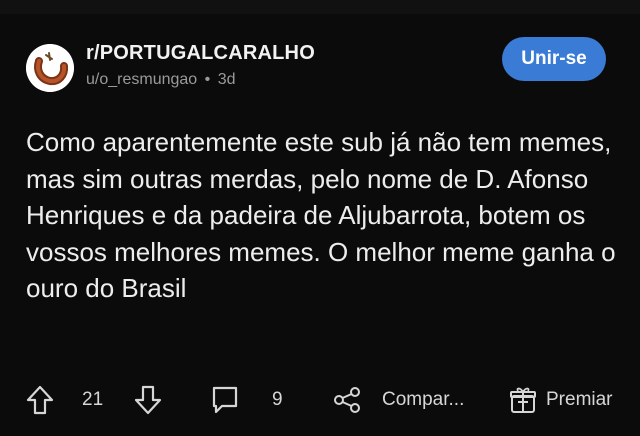 This screenshot has height=436, width=640. What do you see at coordinates (554, 59) in the screenshot?
I see `join-button: Unir-se` at bounding box center [554, 59].